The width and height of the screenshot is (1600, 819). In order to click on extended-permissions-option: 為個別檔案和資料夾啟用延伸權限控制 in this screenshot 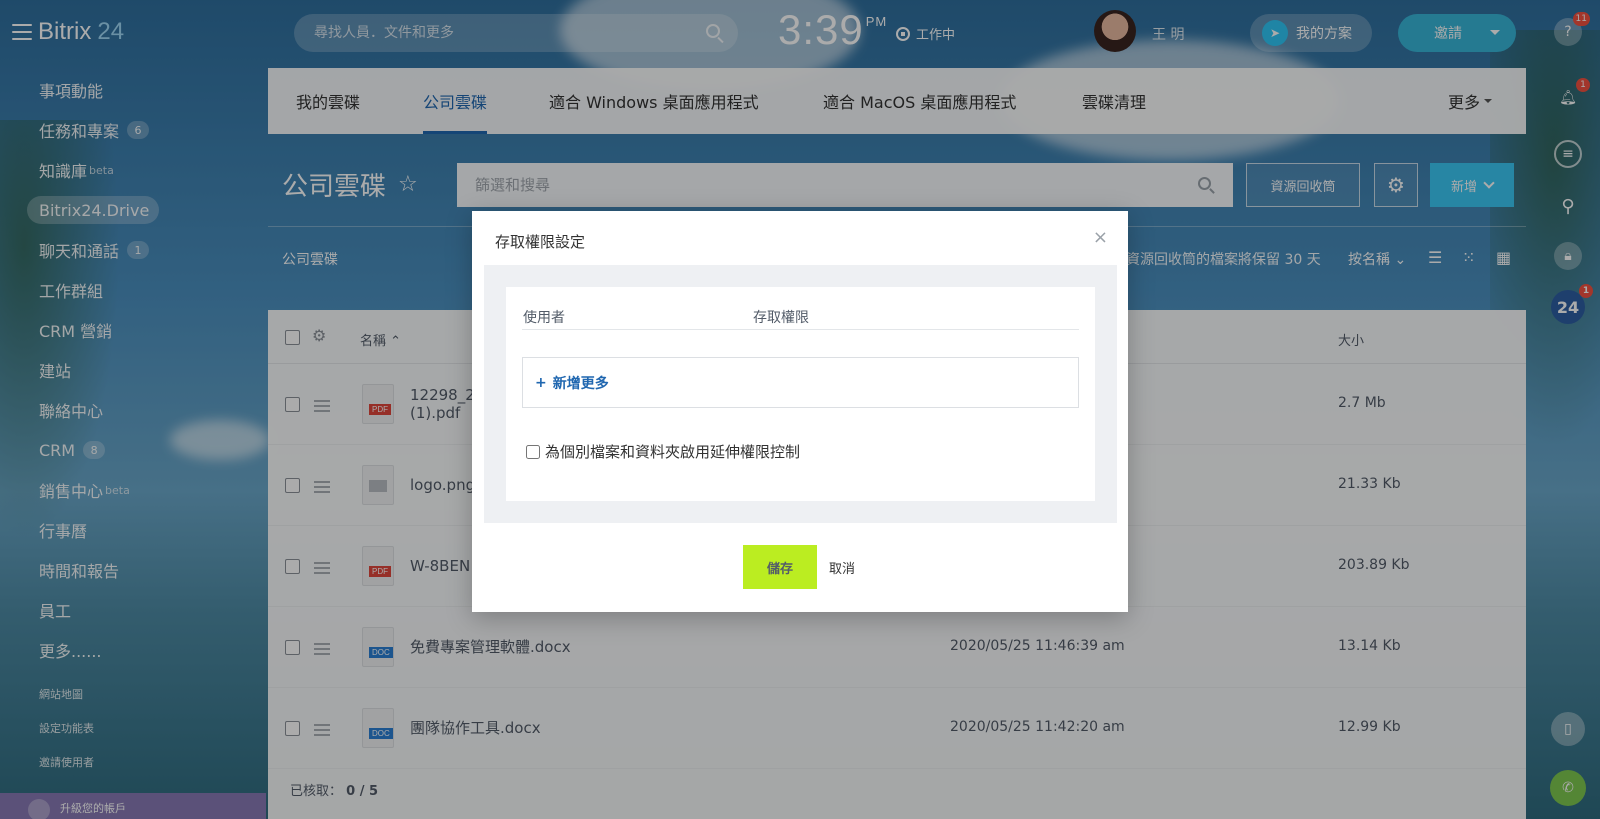, I will do `click(663, 451)`.